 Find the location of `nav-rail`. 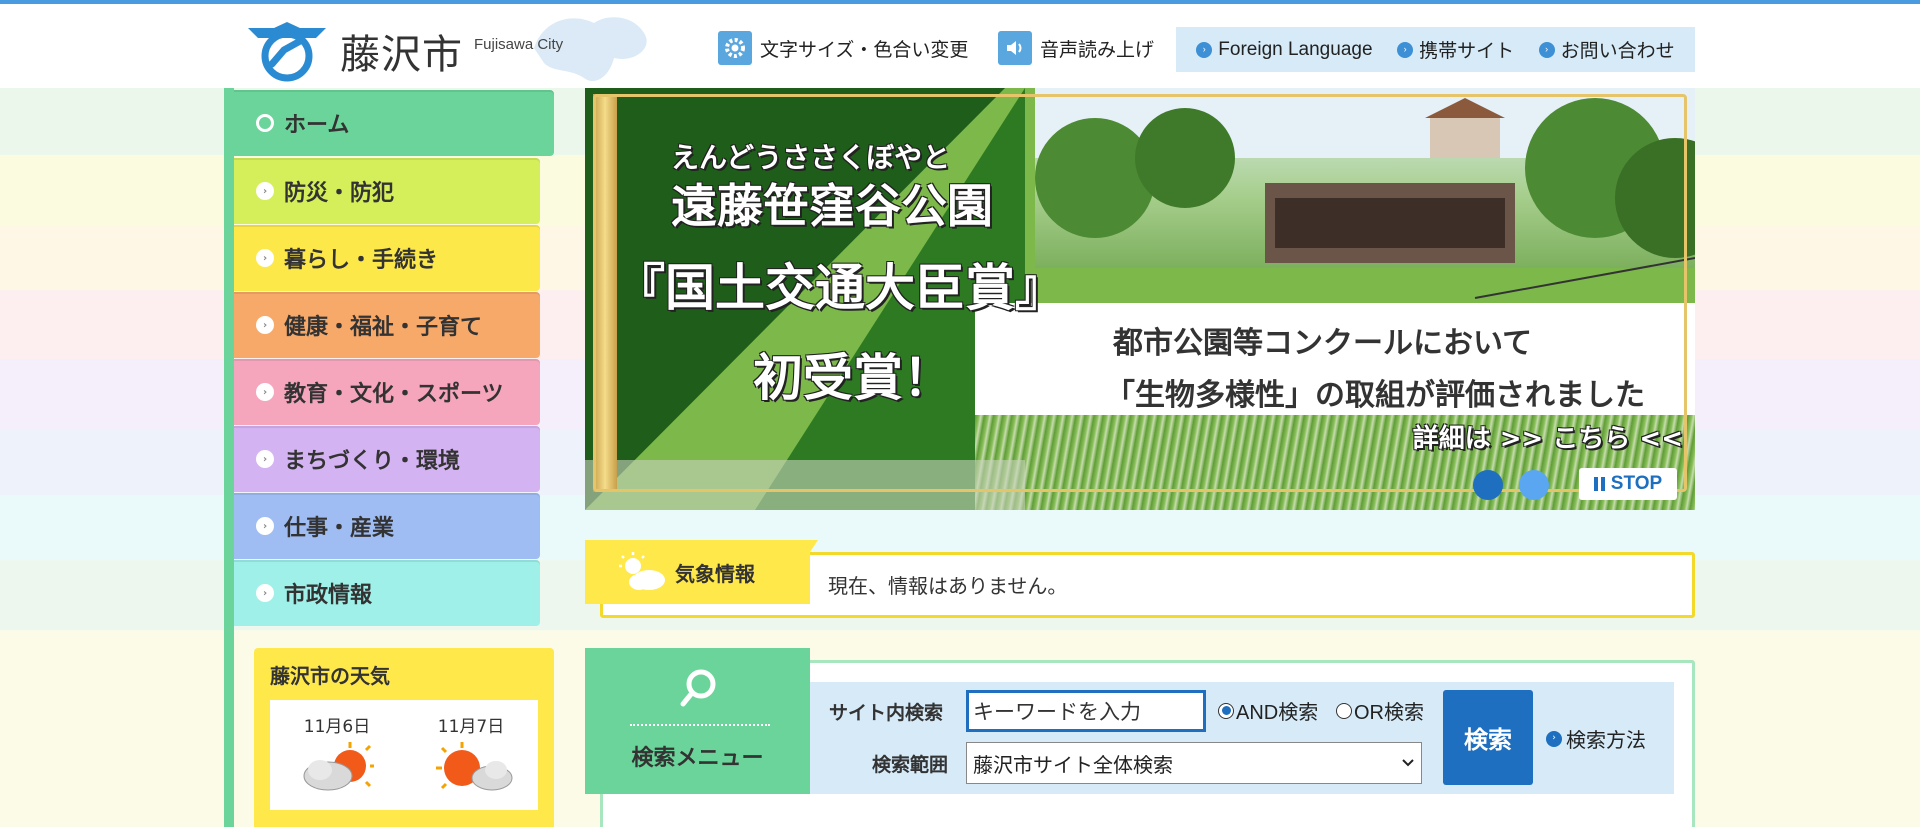

nav-rail is located at coordinates (229, 457).